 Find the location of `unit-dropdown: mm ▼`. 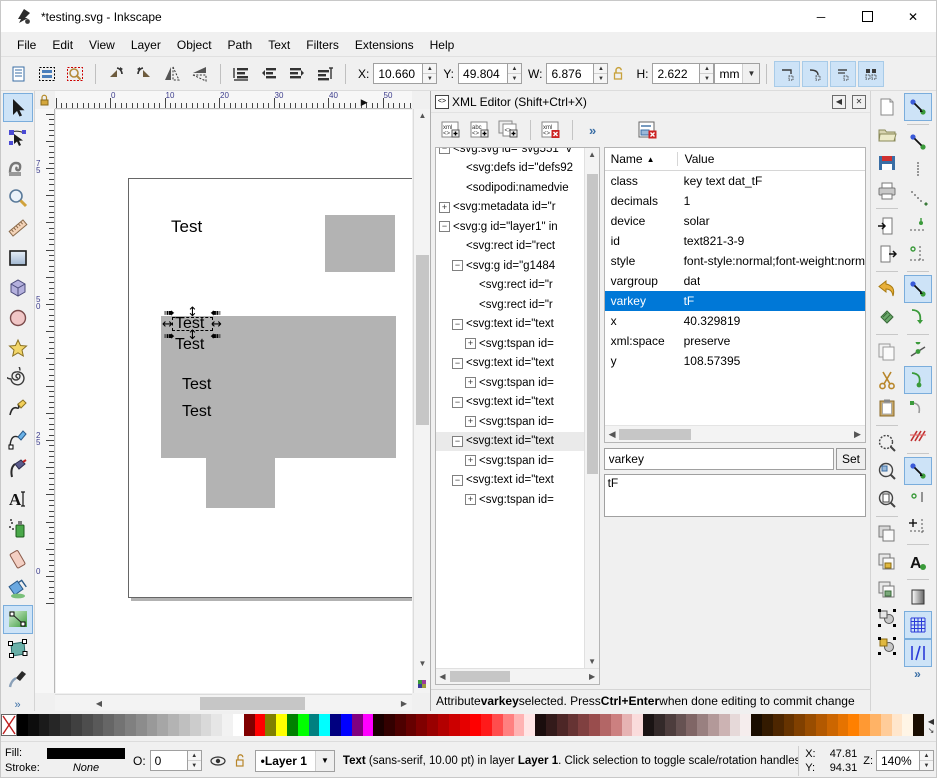

unit-dropdown: mm ▼ is located at coordinates (737, 73).